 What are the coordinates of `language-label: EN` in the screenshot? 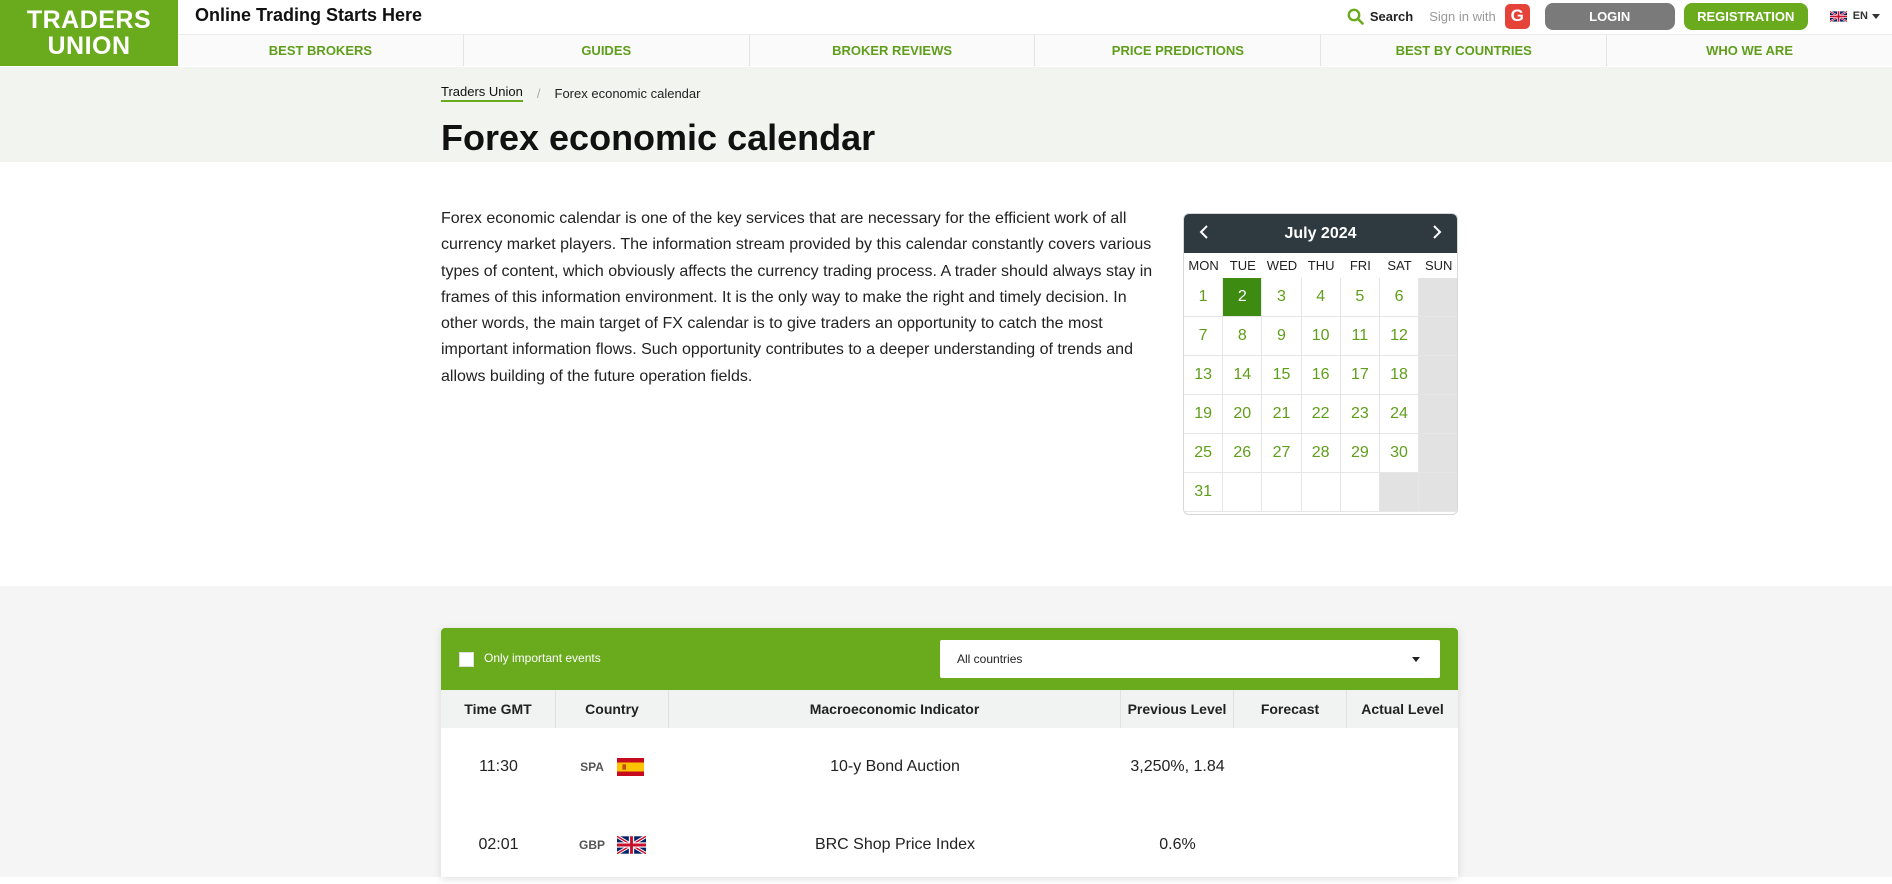 It's located at (1860, 16).